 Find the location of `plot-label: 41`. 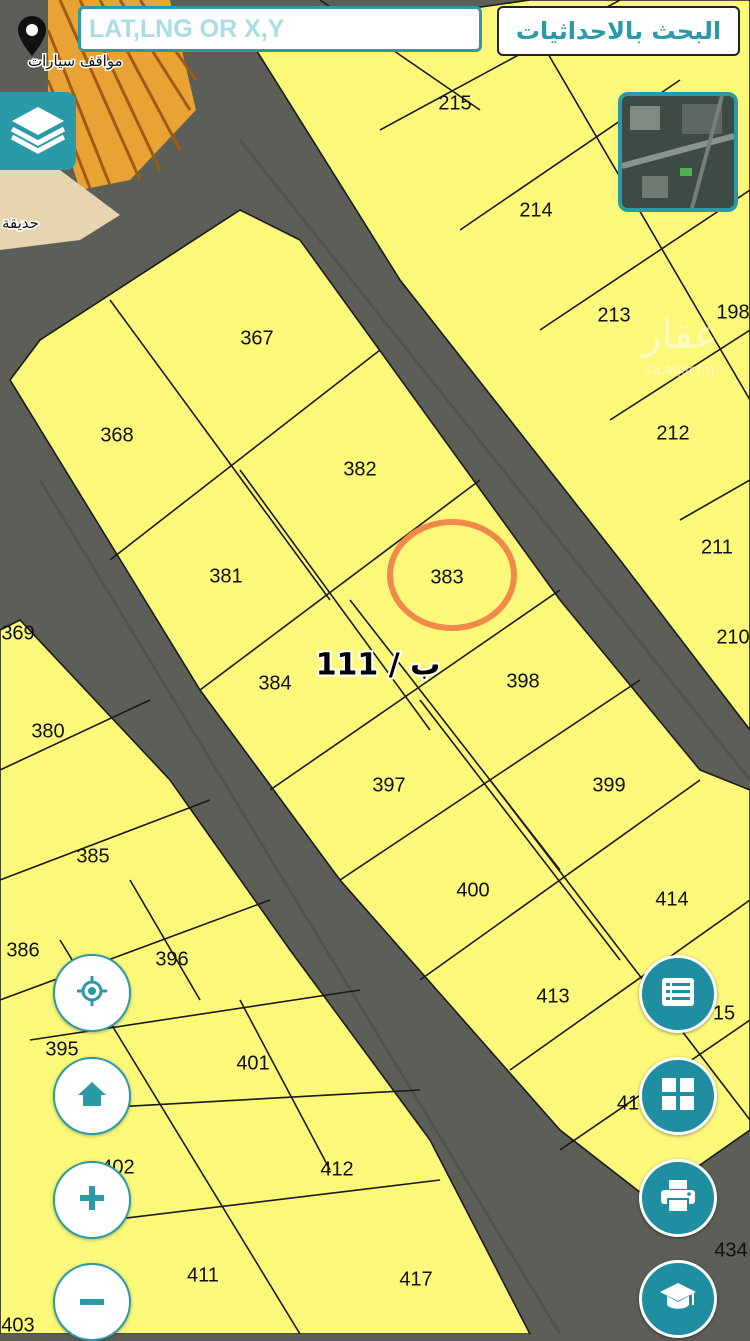

plot-label: 41 is located at coordinates (628, 1103).